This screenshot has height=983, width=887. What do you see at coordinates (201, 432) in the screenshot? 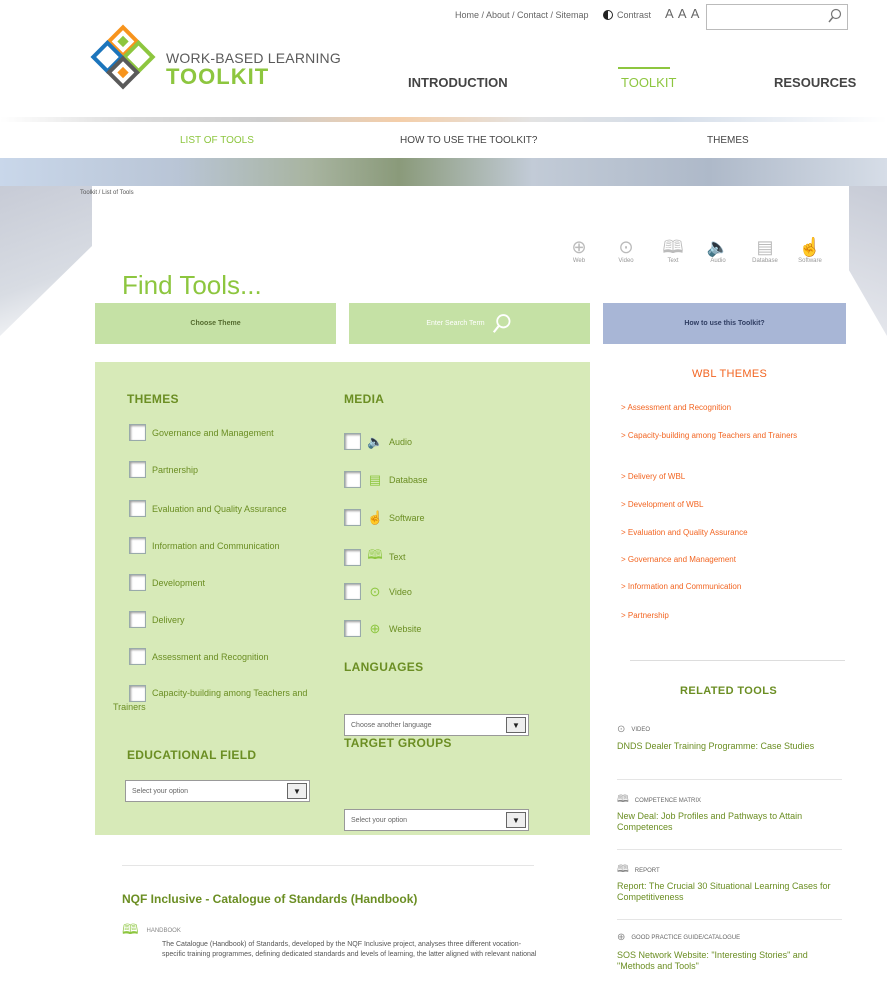
I see `theme-checkbox: Governance and Management` at bounding box center [201, 432].